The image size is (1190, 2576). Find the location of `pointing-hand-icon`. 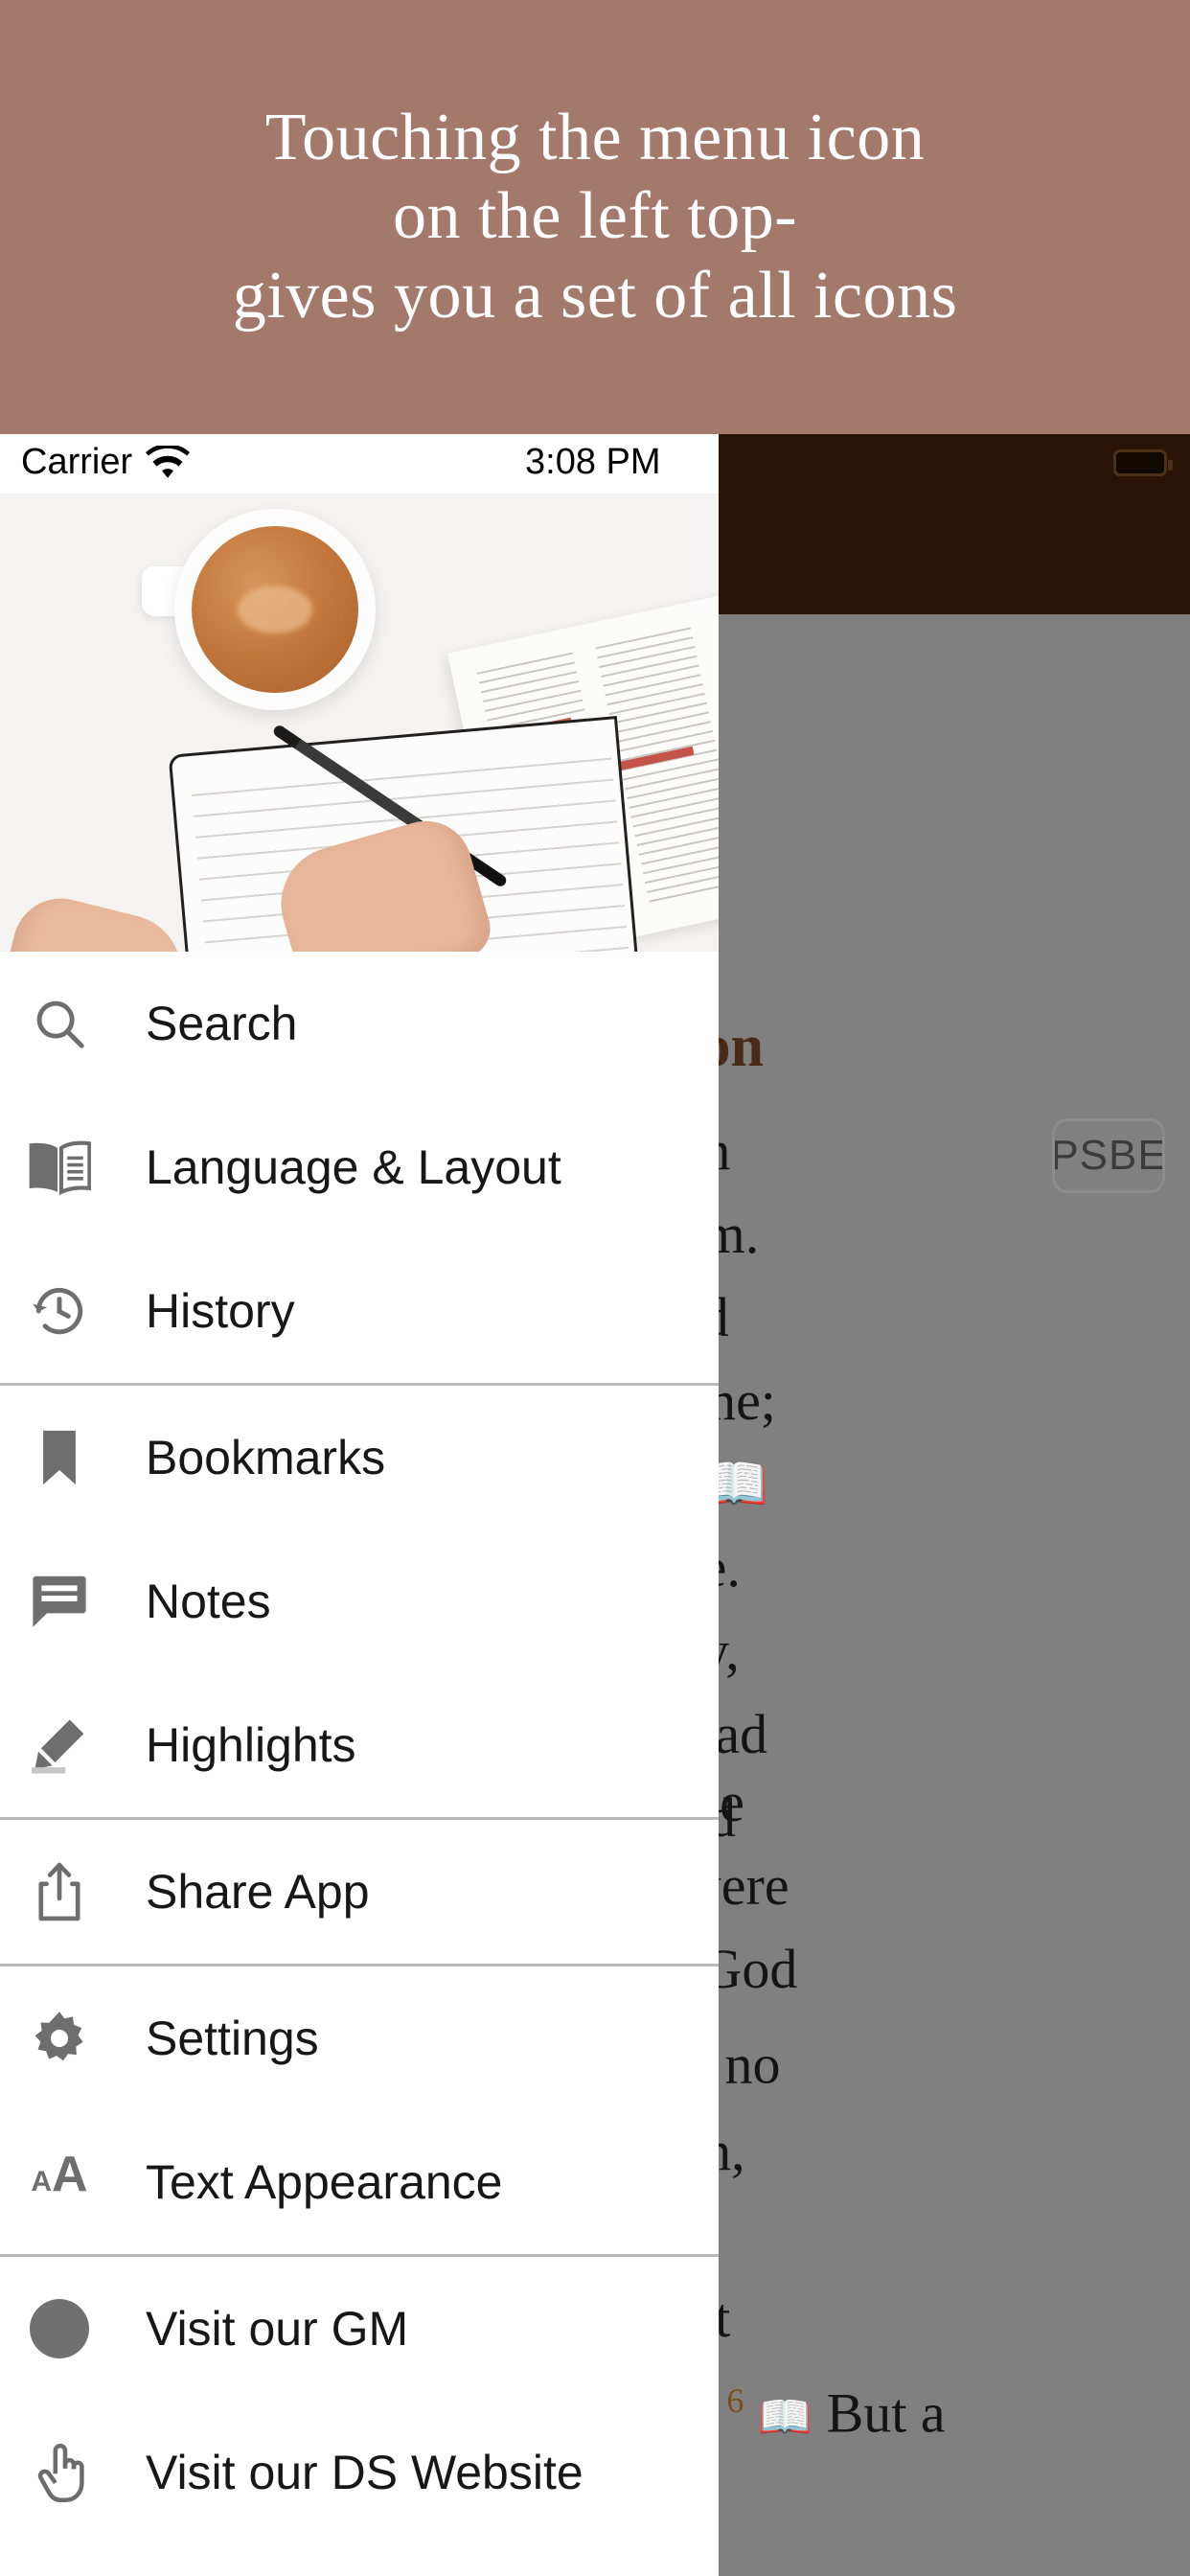

pointing-hand-icon is located at coordinates (60, 2472).